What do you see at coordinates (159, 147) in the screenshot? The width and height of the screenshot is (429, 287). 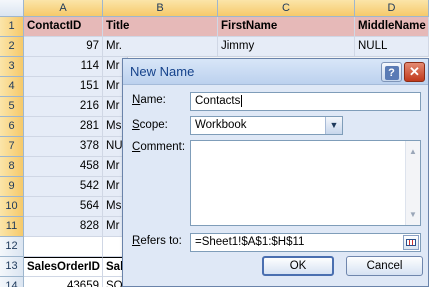 I see `comment-label: Comment:` at bounding box center [159, 147].